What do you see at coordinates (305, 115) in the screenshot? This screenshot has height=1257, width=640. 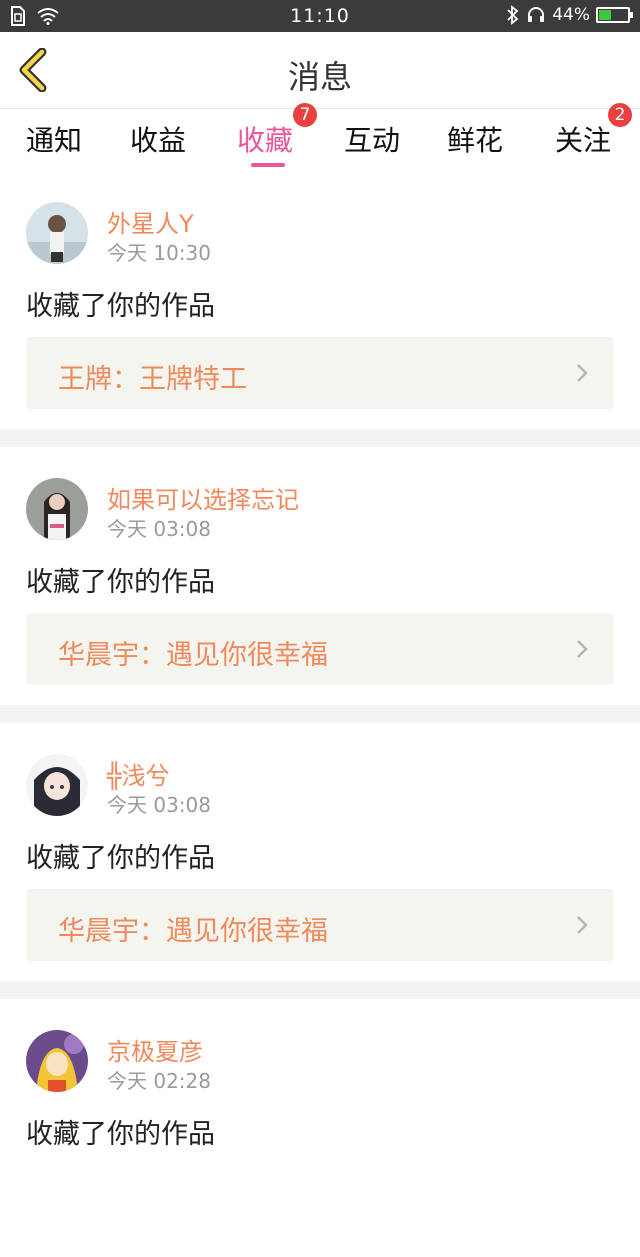 I see `tab-favorites-badge: 7` at bounding box center [305, 115].